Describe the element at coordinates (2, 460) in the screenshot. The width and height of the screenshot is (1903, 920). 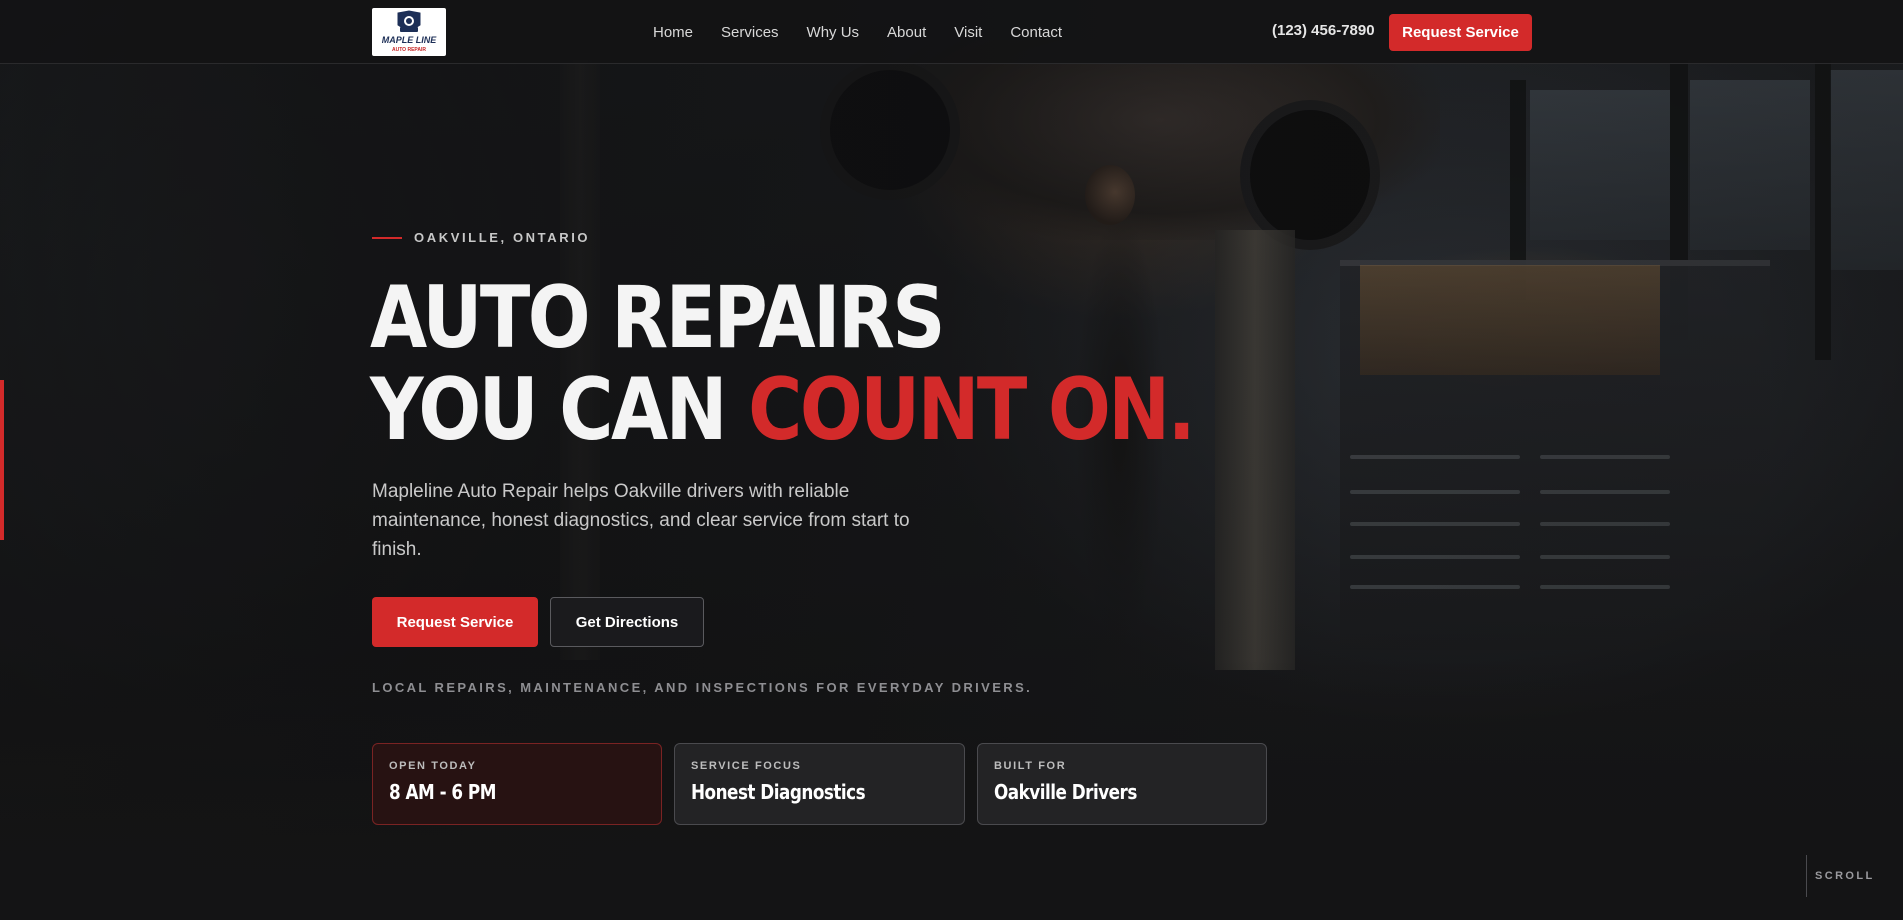
I see `accent-side-bar` at that location.